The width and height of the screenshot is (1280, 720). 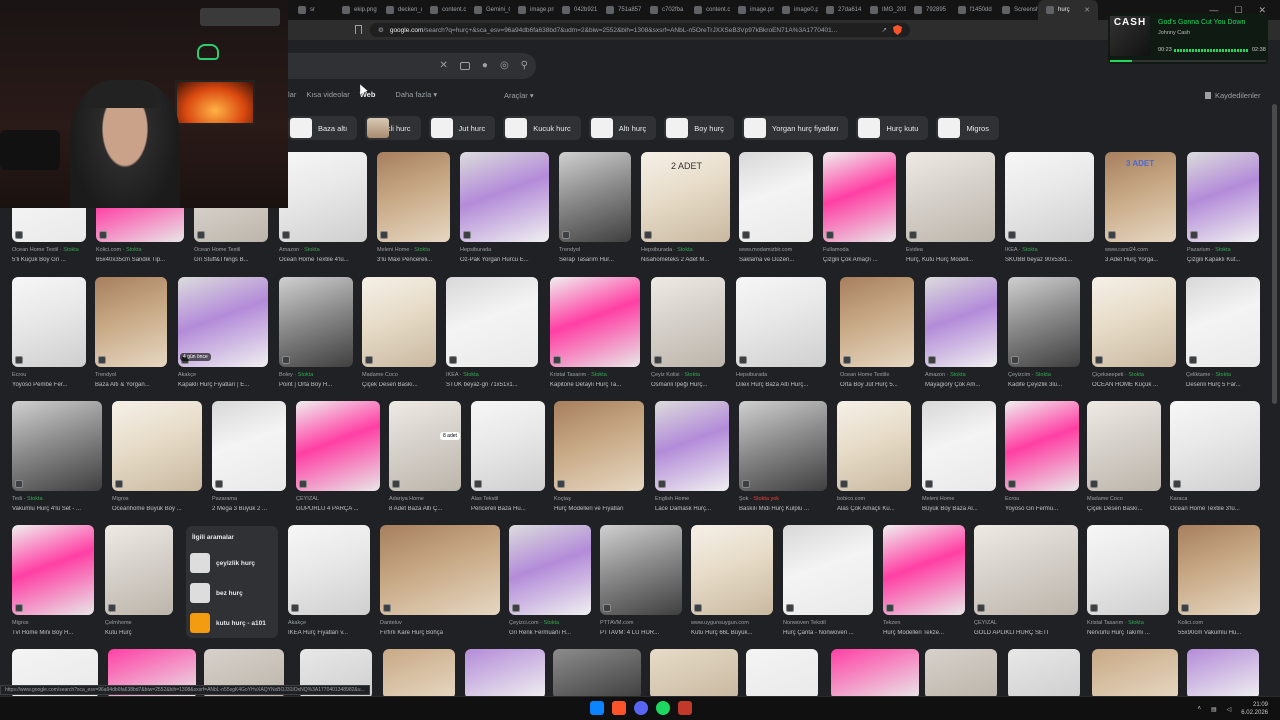 What do you see at coordinates (332, 623) in the screenshot?
I see `result-source: Akakçe` at bounding box center [332, 623].